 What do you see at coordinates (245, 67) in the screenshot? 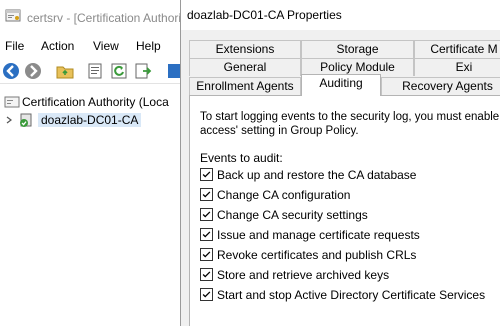
I see `tab-general: General` at bounding box center [245, 67].